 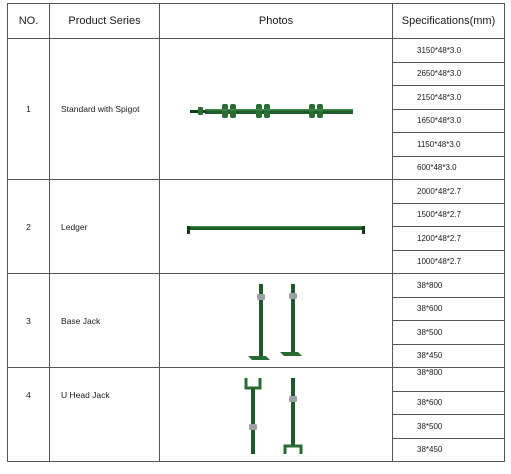 What do you see at coordinates (104, 21) in the screenshot?
I see `header-product-series: Product Series` at bounding box center [104, 21].